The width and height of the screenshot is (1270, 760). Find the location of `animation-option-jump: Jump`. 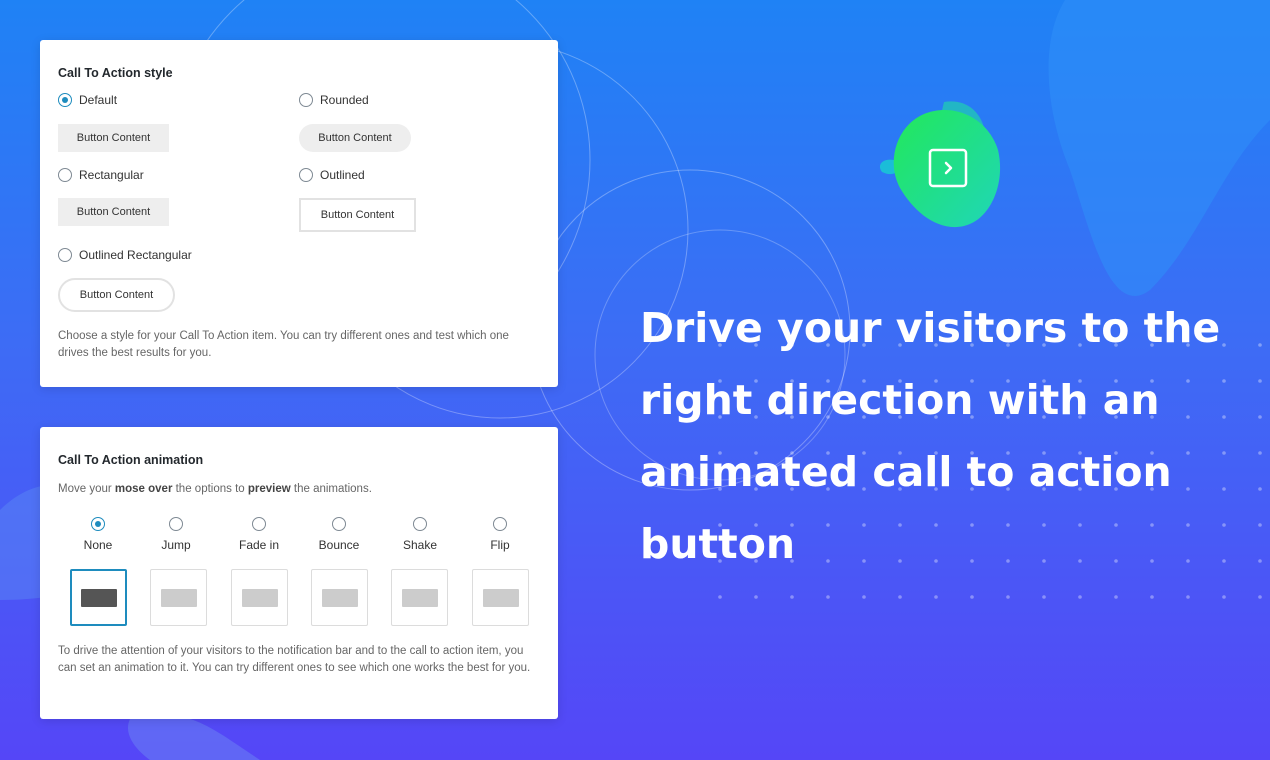

animation-option-jump: Jump is located at coordinates (176, 534).